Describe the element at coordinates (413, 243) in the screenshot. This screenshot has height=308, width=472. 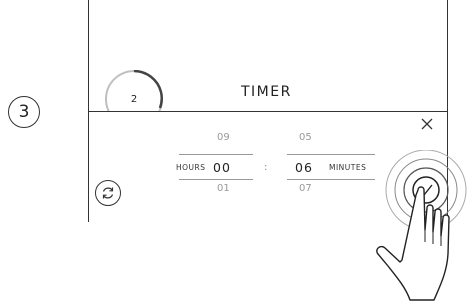
I see `pointing-hand-icon` at that location.